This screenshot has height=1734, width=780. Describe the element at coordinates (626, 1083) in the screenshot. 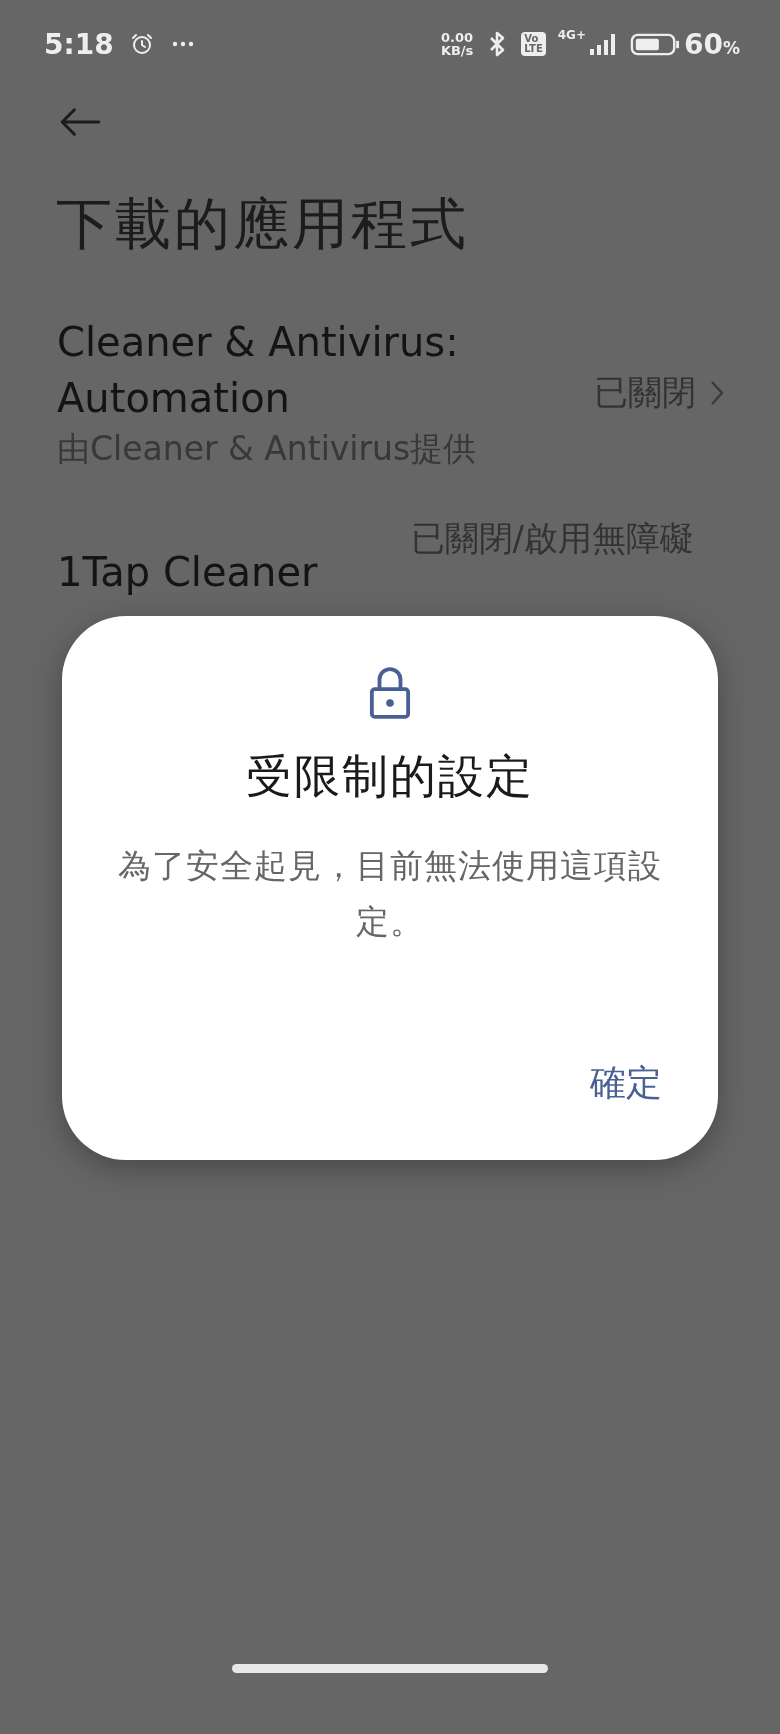

I see `confirm-button: 確定` at that location.